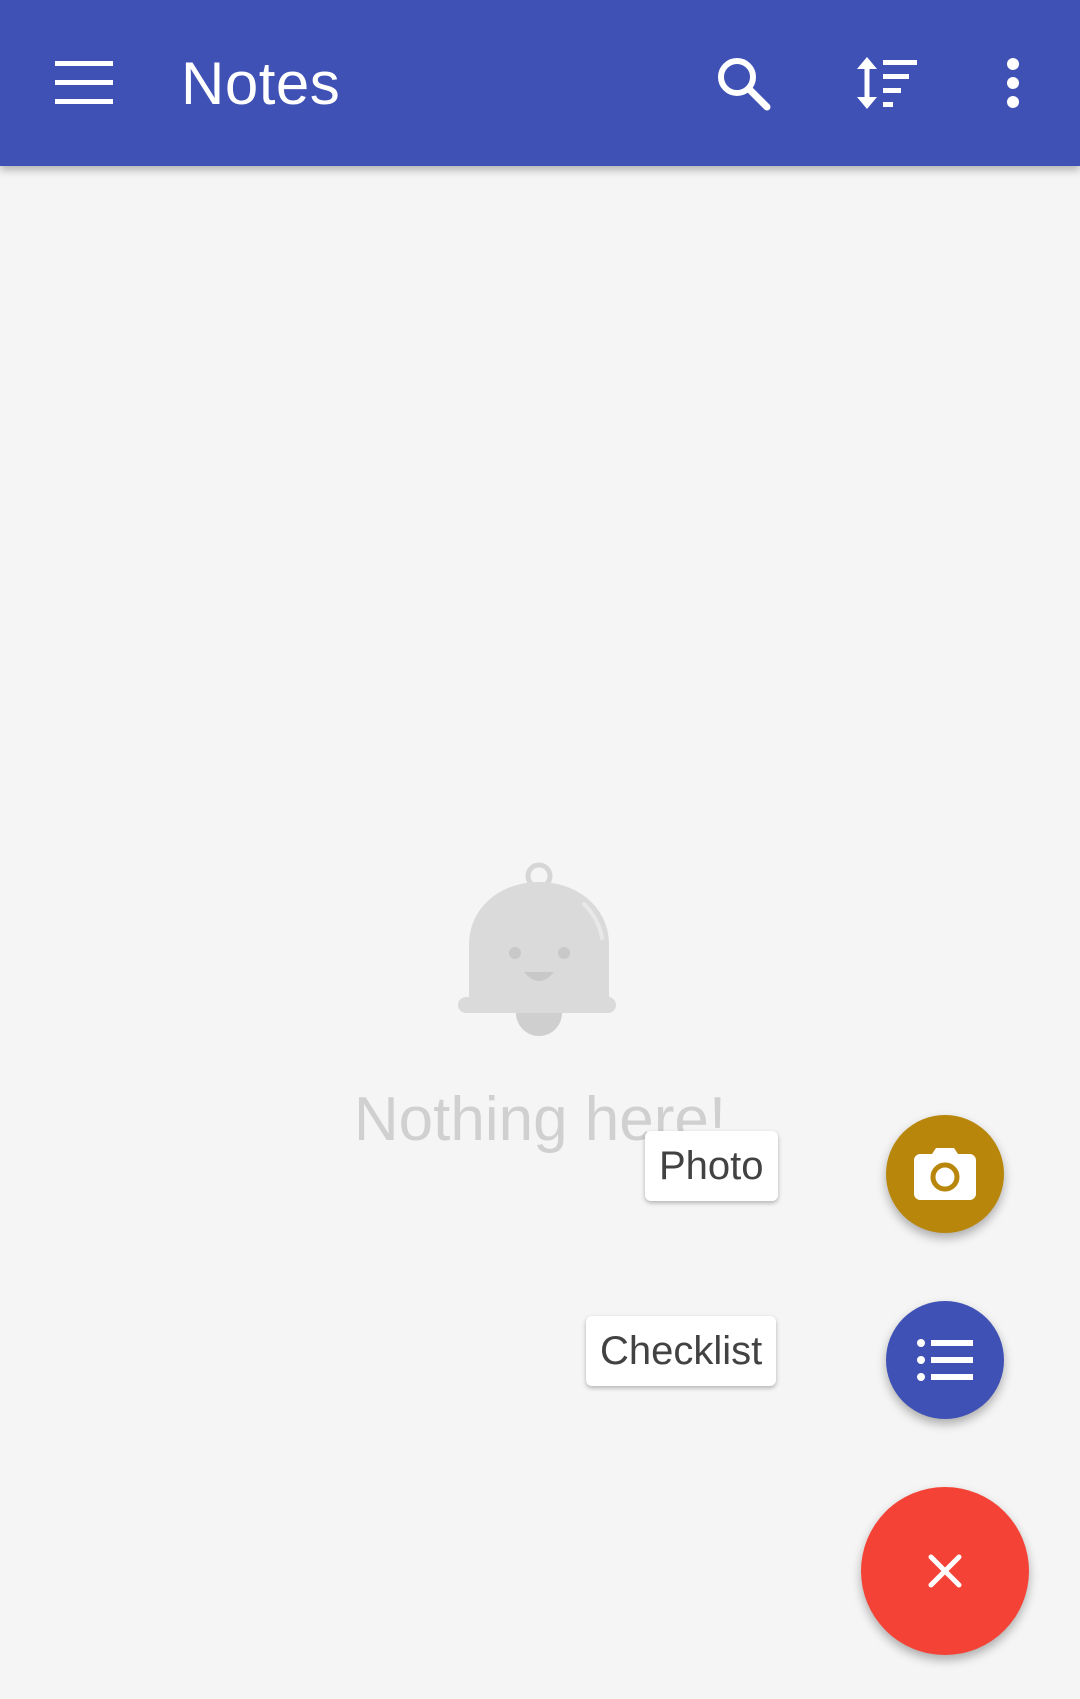 The height and width of the screenshot is (1699, 1080). I want to click on hamburger-menu-icon, so click(84, 82).